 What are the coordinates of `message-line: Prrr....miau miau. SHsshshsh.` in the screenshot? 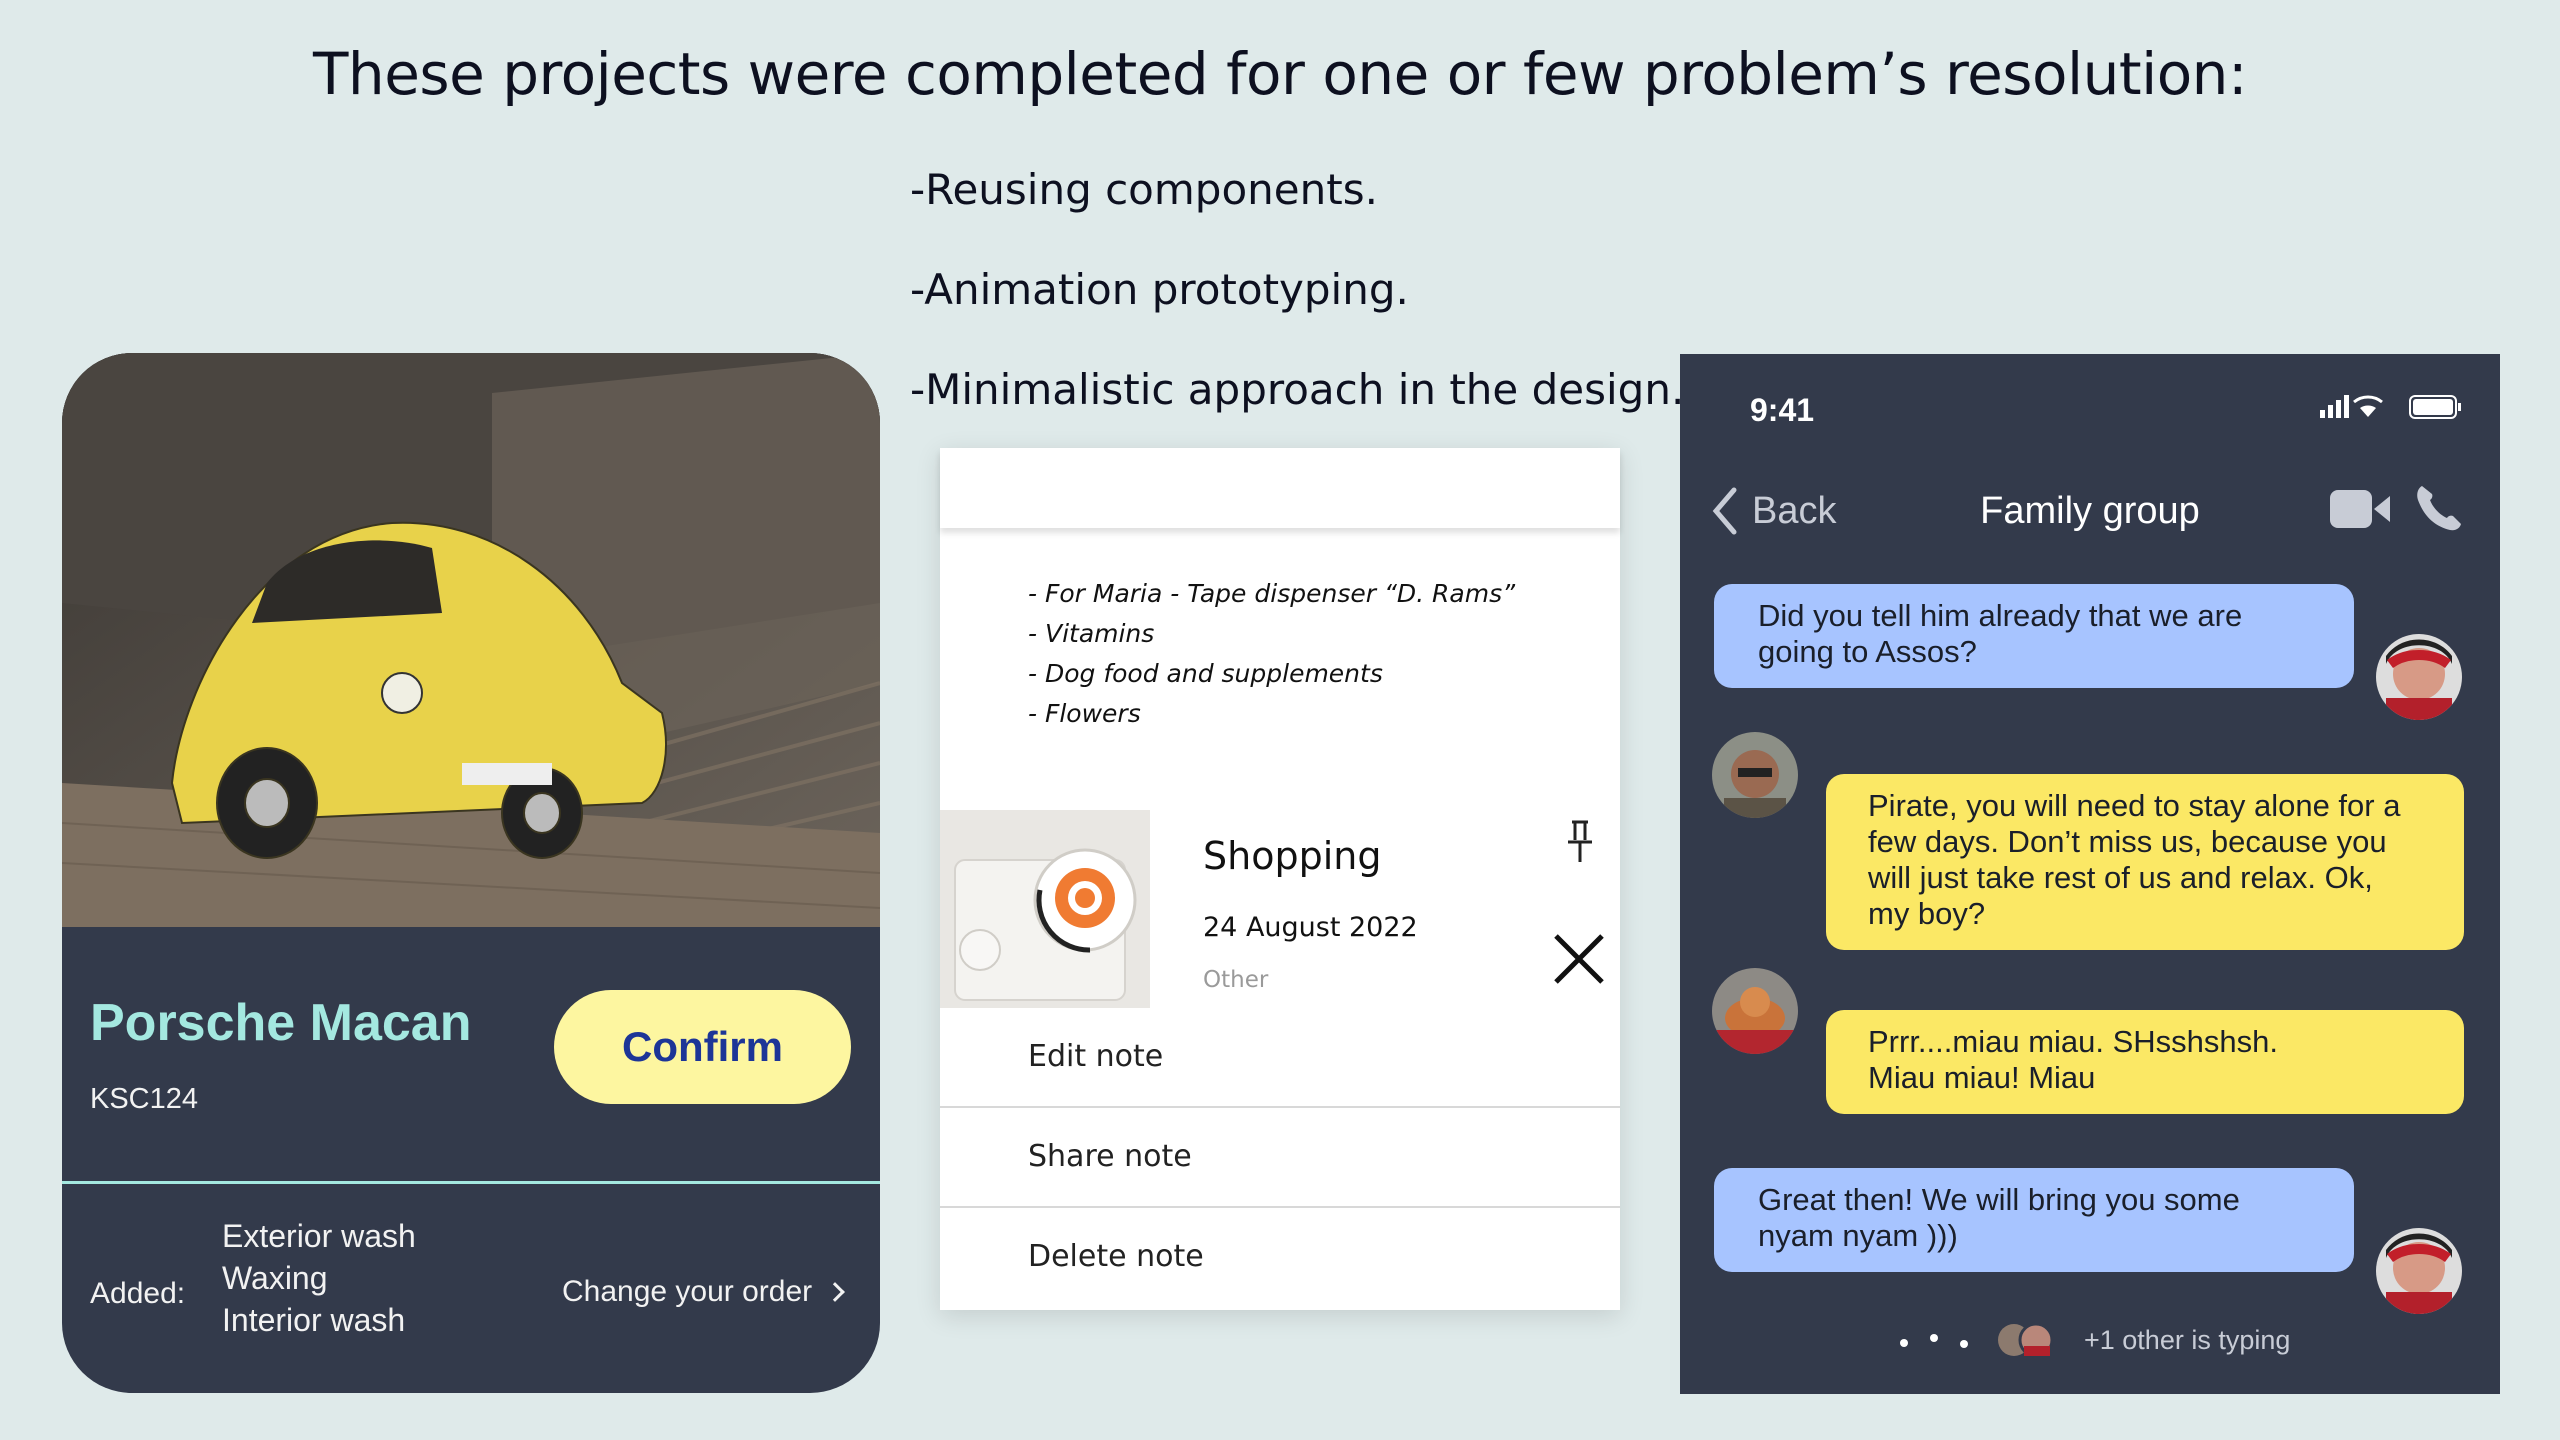 It's located at (2073, 1041).